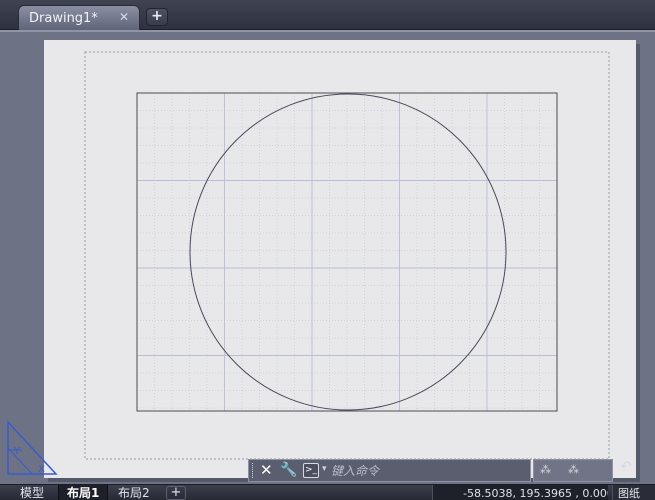 This screenshot has height=500, width=655. What do you see at coordinates (327, 15) in the screenshot?
I see `document-tab-bar: Drawing1* ✕ +` at bounding box center [327, 15].